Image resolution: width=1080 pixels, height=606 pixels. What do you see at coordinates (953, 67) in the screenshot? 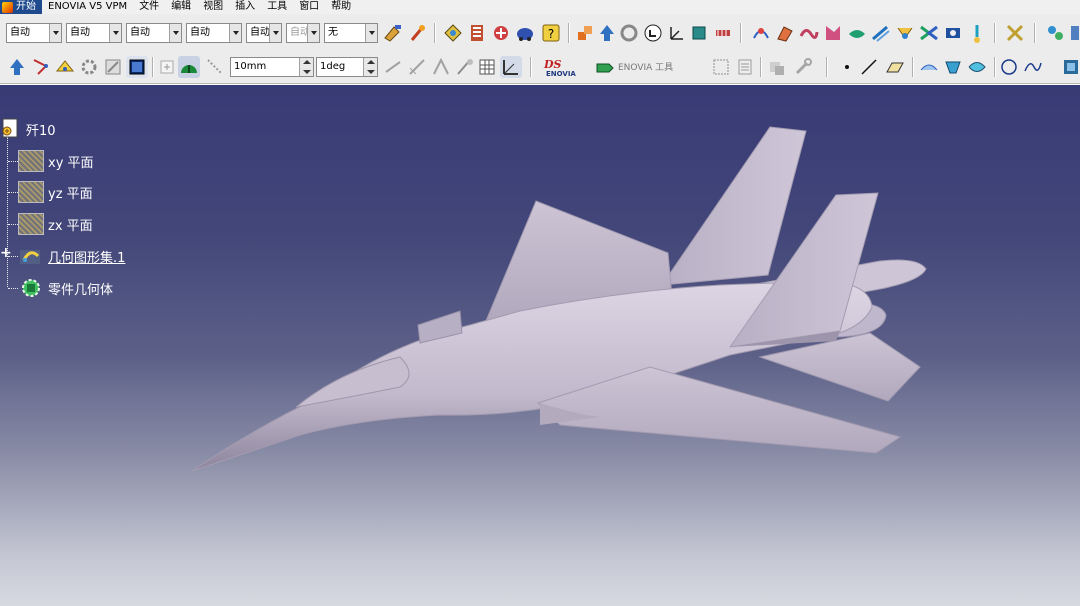
I see `revolve-surface-icon` at bounding box center [953, 67].